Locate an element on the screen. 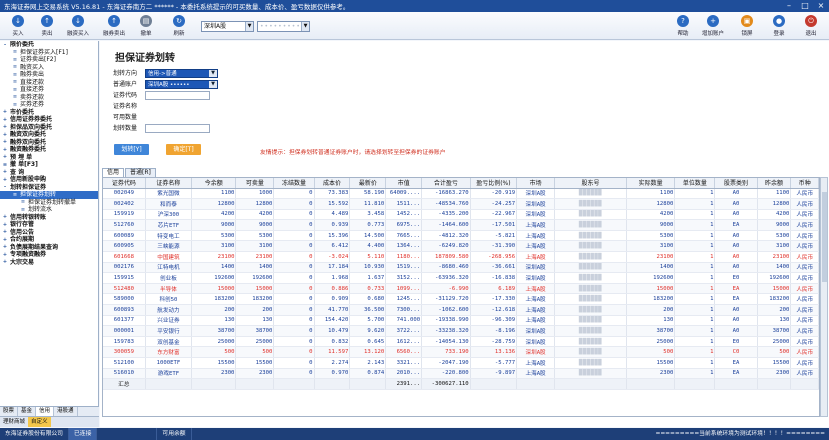 Image resolution: width=829 pixels, height=440 pixels. market-select: 深圳A股 ▼ is located at coordinates (227, 26).